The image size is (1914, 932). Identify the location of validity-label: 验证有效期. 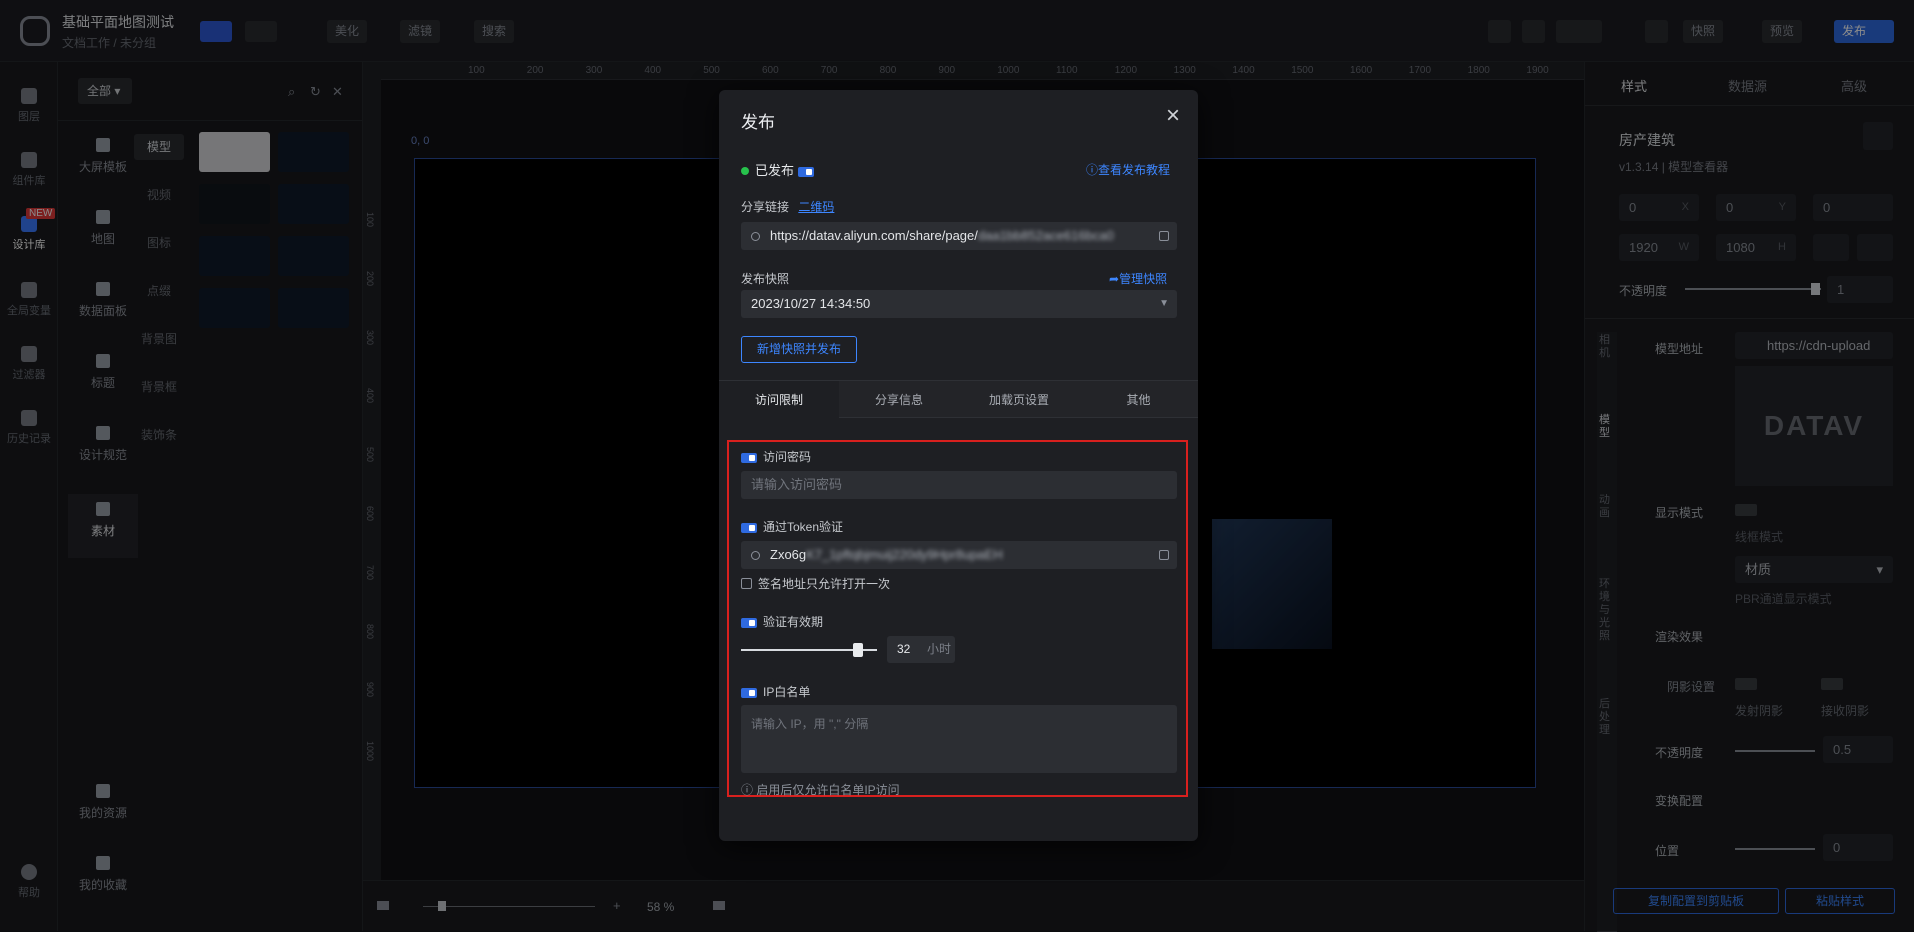
(782, 621).